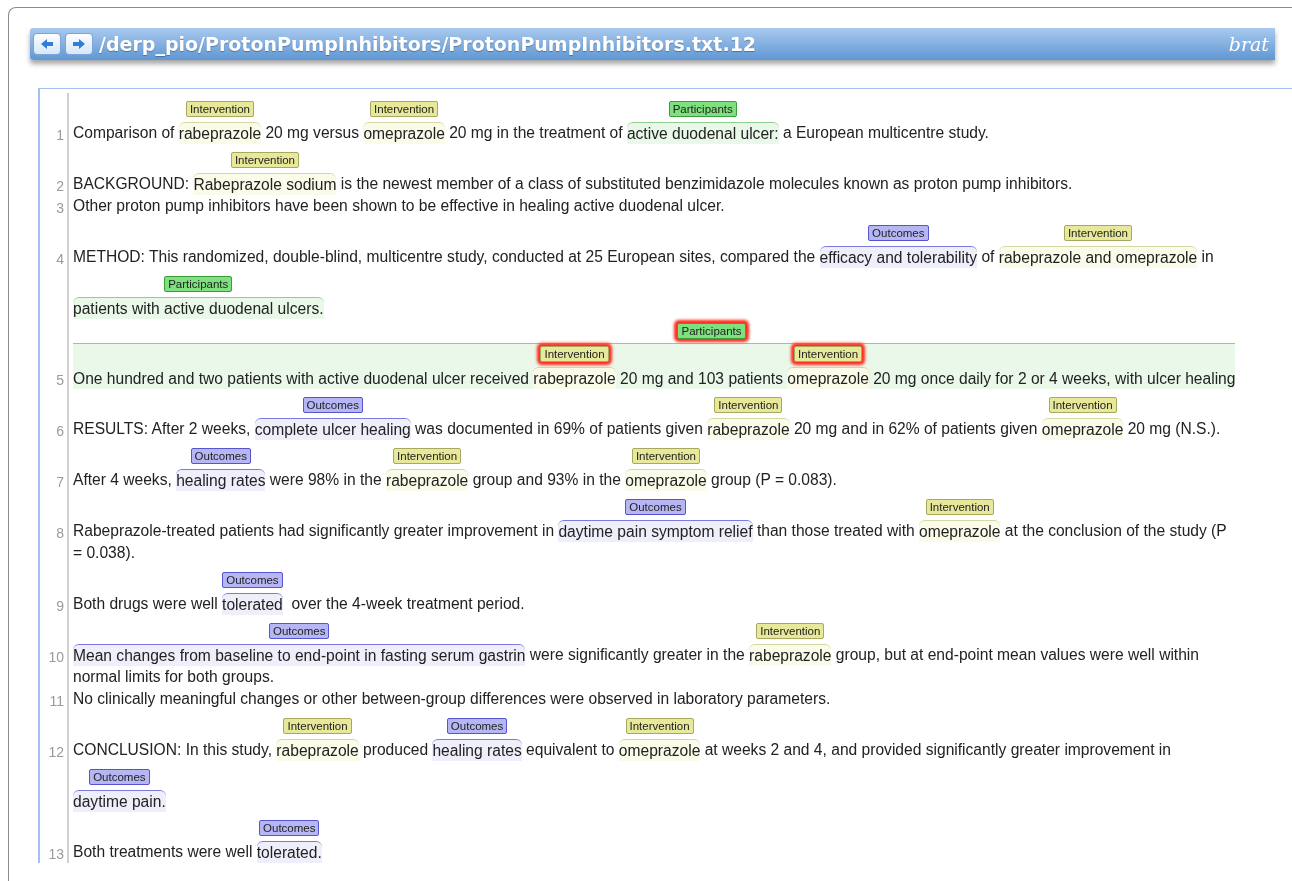  I want to click on line-number: 11, so click(56, 701).